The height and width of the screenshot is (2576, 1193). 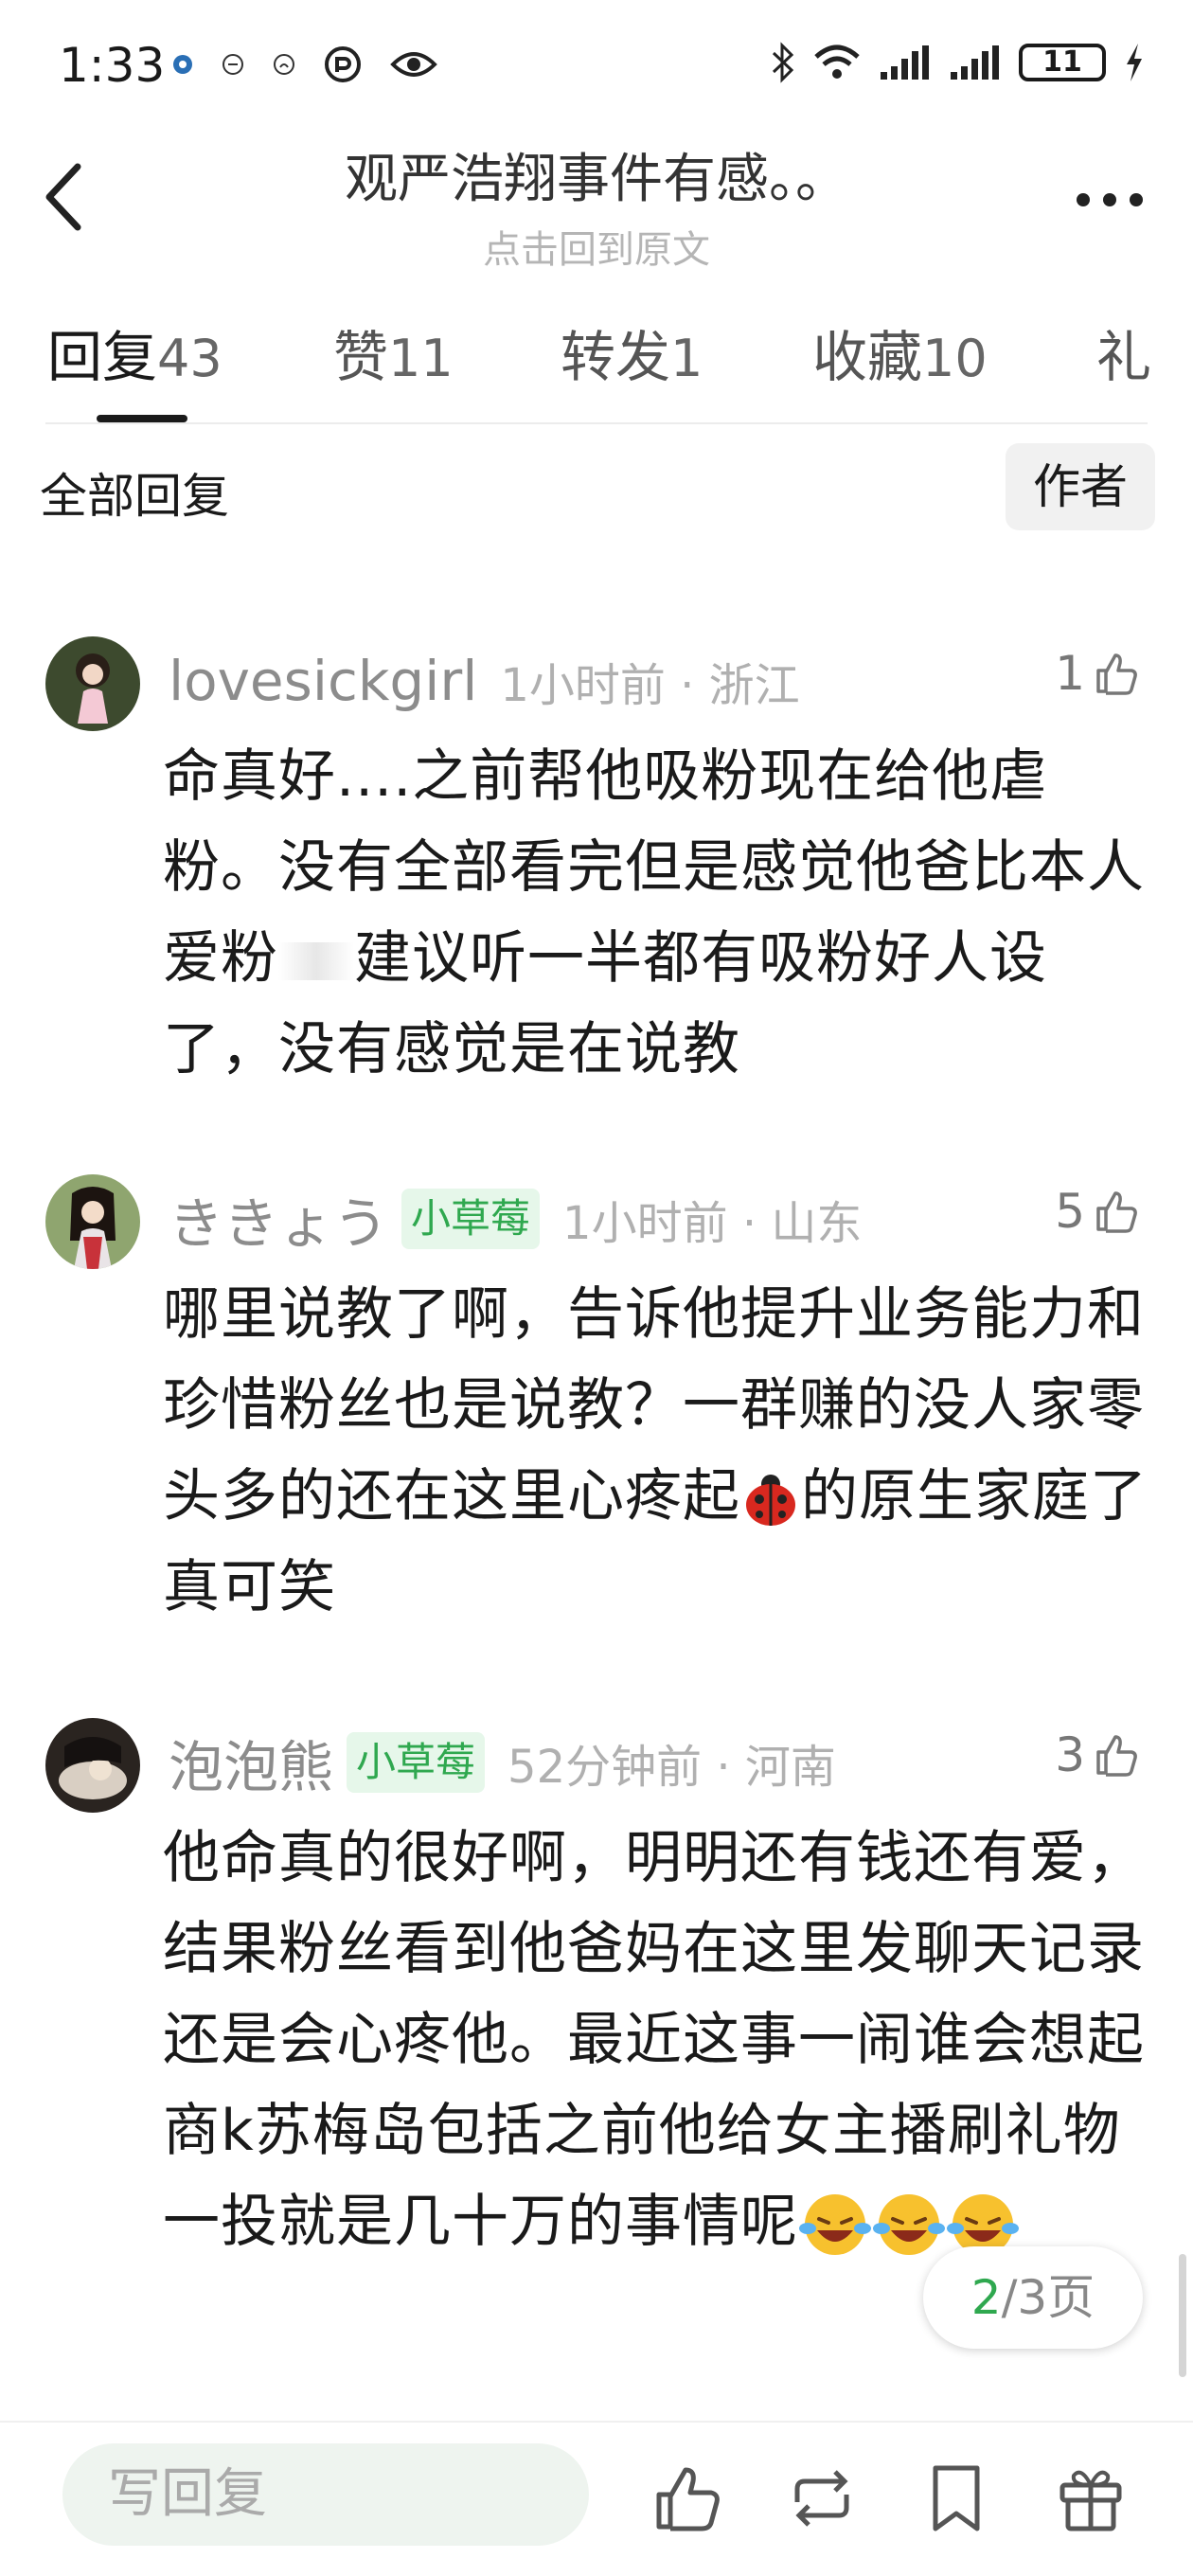 What do you see at coordinates (596, 423) in the screenshot?
I see `tabs-divider` at bounding box center [596, 423].